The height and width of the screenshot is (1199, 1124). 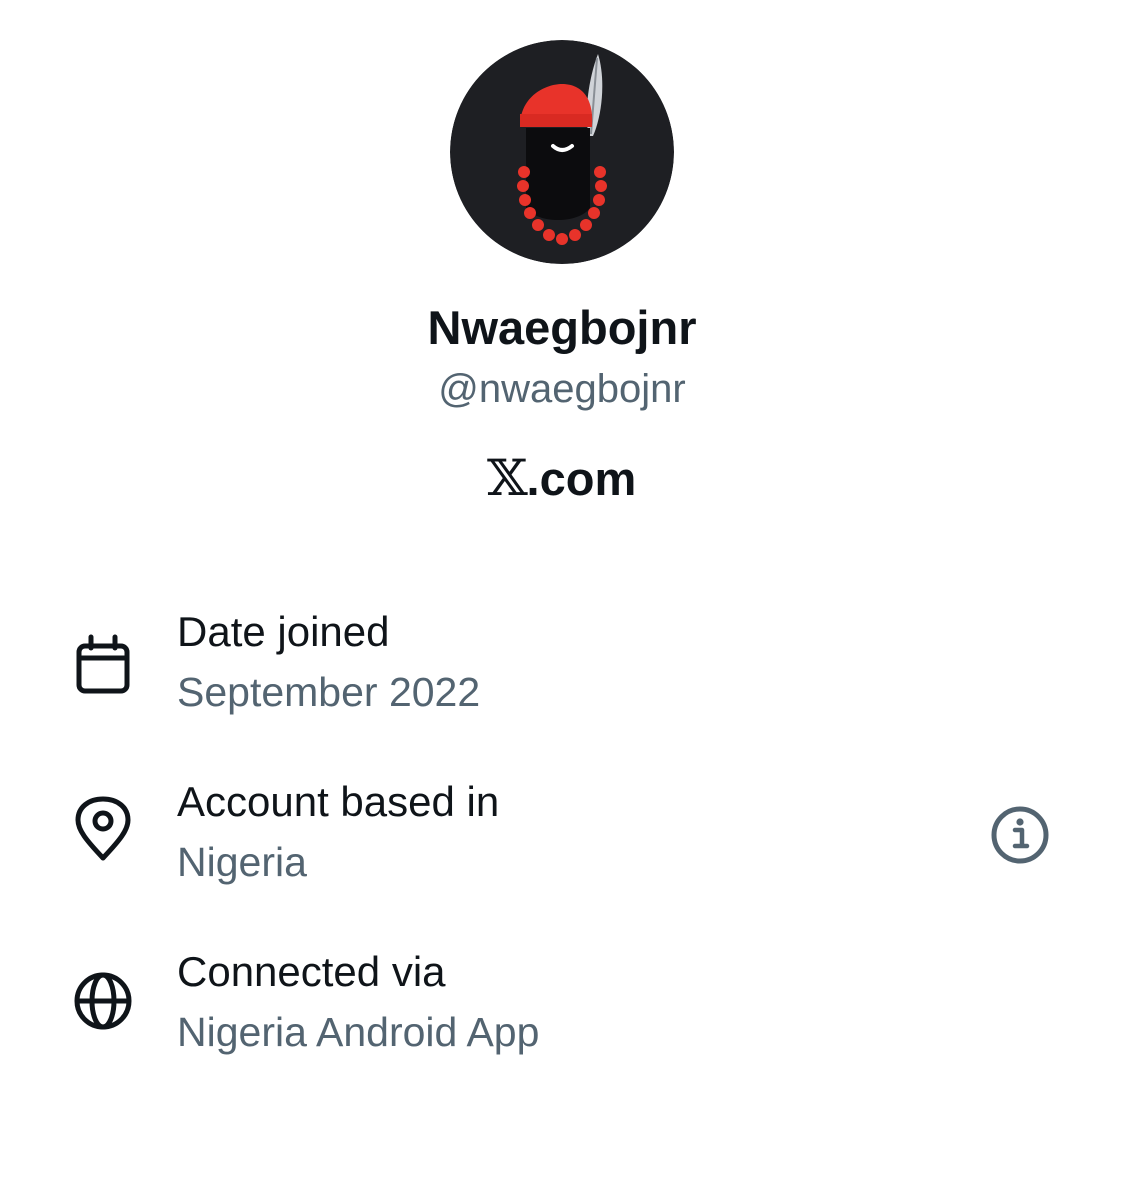 What do you see at coordinates (562, 841) in the screenshot?
I see `detail-row-account-based-in: Account based in Nigeria` at bounding box center [562, 841].